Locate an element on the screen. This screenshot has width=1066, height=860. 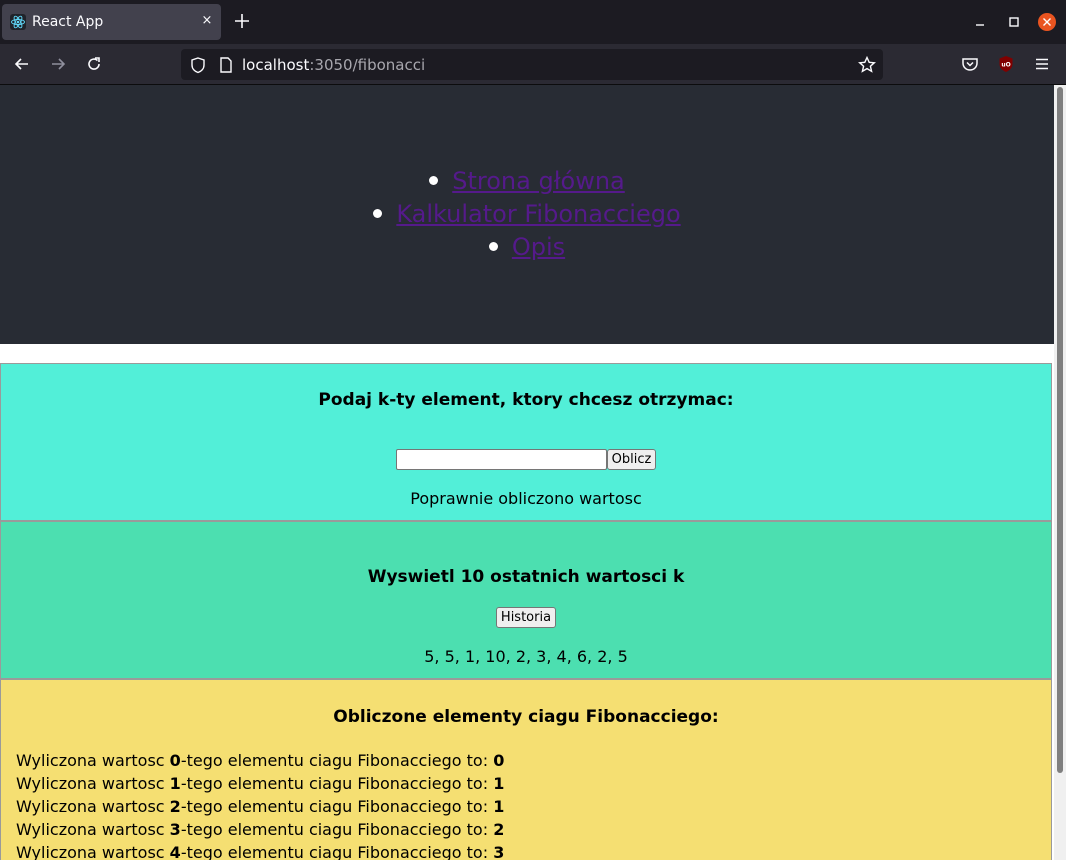
browser-nav-bar: localhost:3050/fibonacci uO is located at coordinates (533, 64).